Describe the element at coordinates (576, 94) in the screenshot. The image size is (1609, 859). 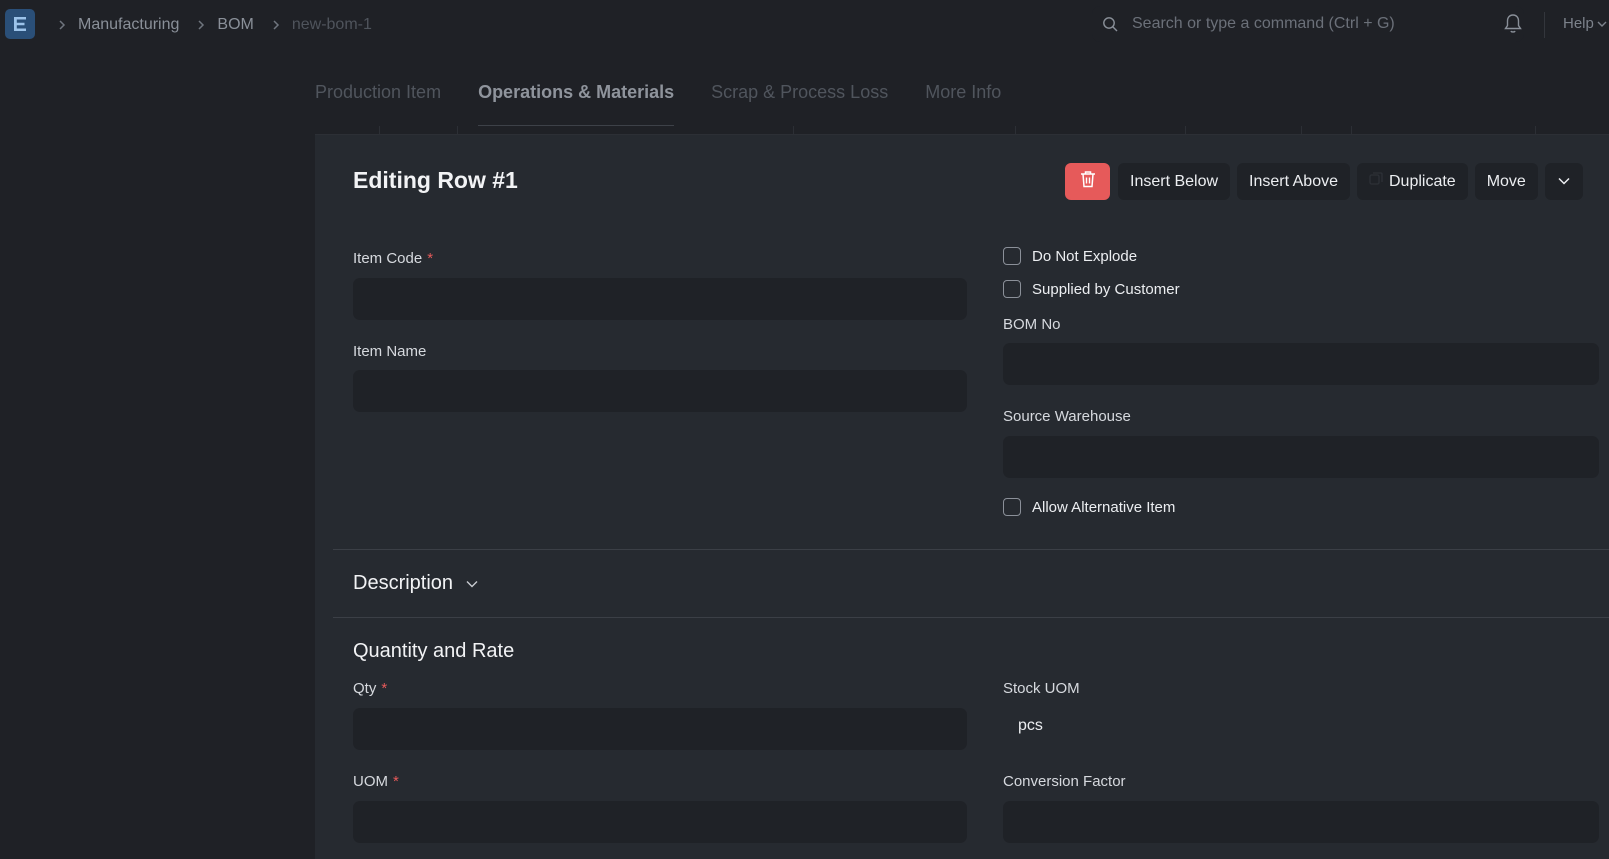
I see `tab-operations-materials: Operations & Materials` at that location.